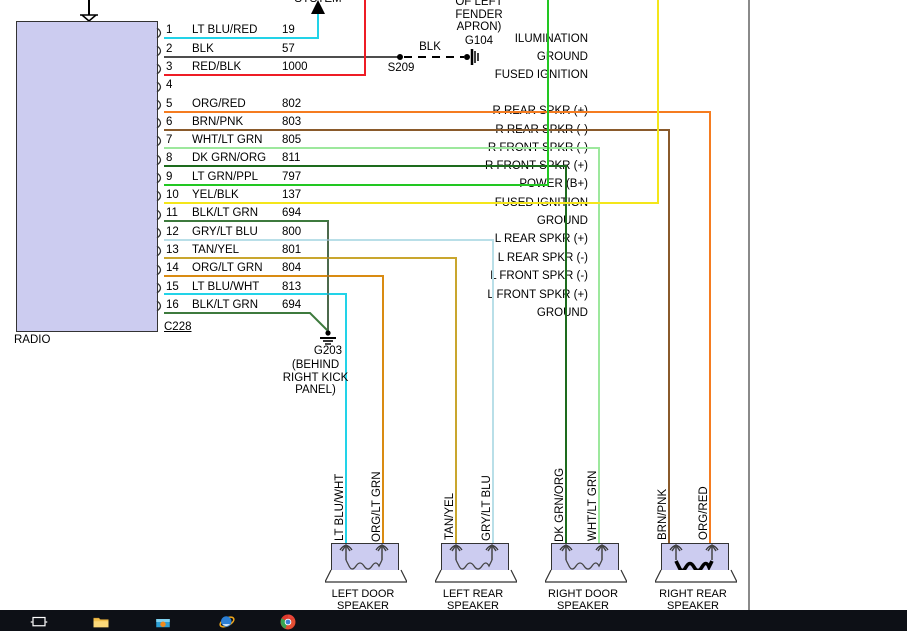 This screenshot has height=631, width=907. What do you see at coordinates (363, 600) in the screenshot?
I see `speaker-name-left-door: LEFT DOOR SPEAKER` at bounding box center [363, 600].